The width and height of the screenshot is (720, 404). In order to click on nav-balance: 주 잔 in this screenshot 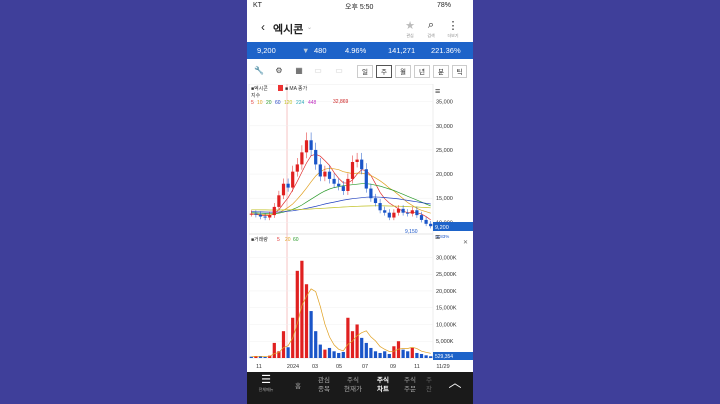, I will do `click(429, 385)`.